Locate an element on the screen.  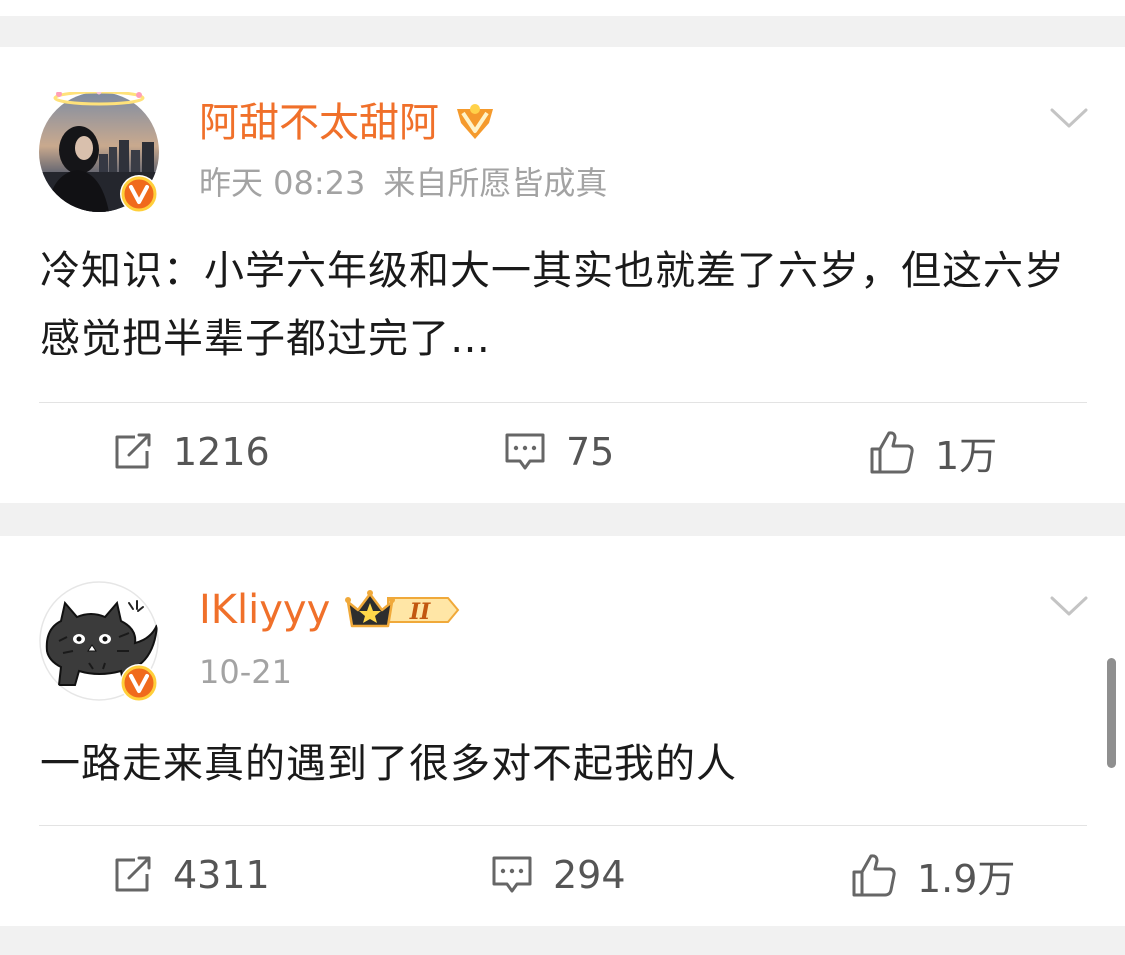
post-source: 来自所愿皆成真 is located at coordinates (495, 183).